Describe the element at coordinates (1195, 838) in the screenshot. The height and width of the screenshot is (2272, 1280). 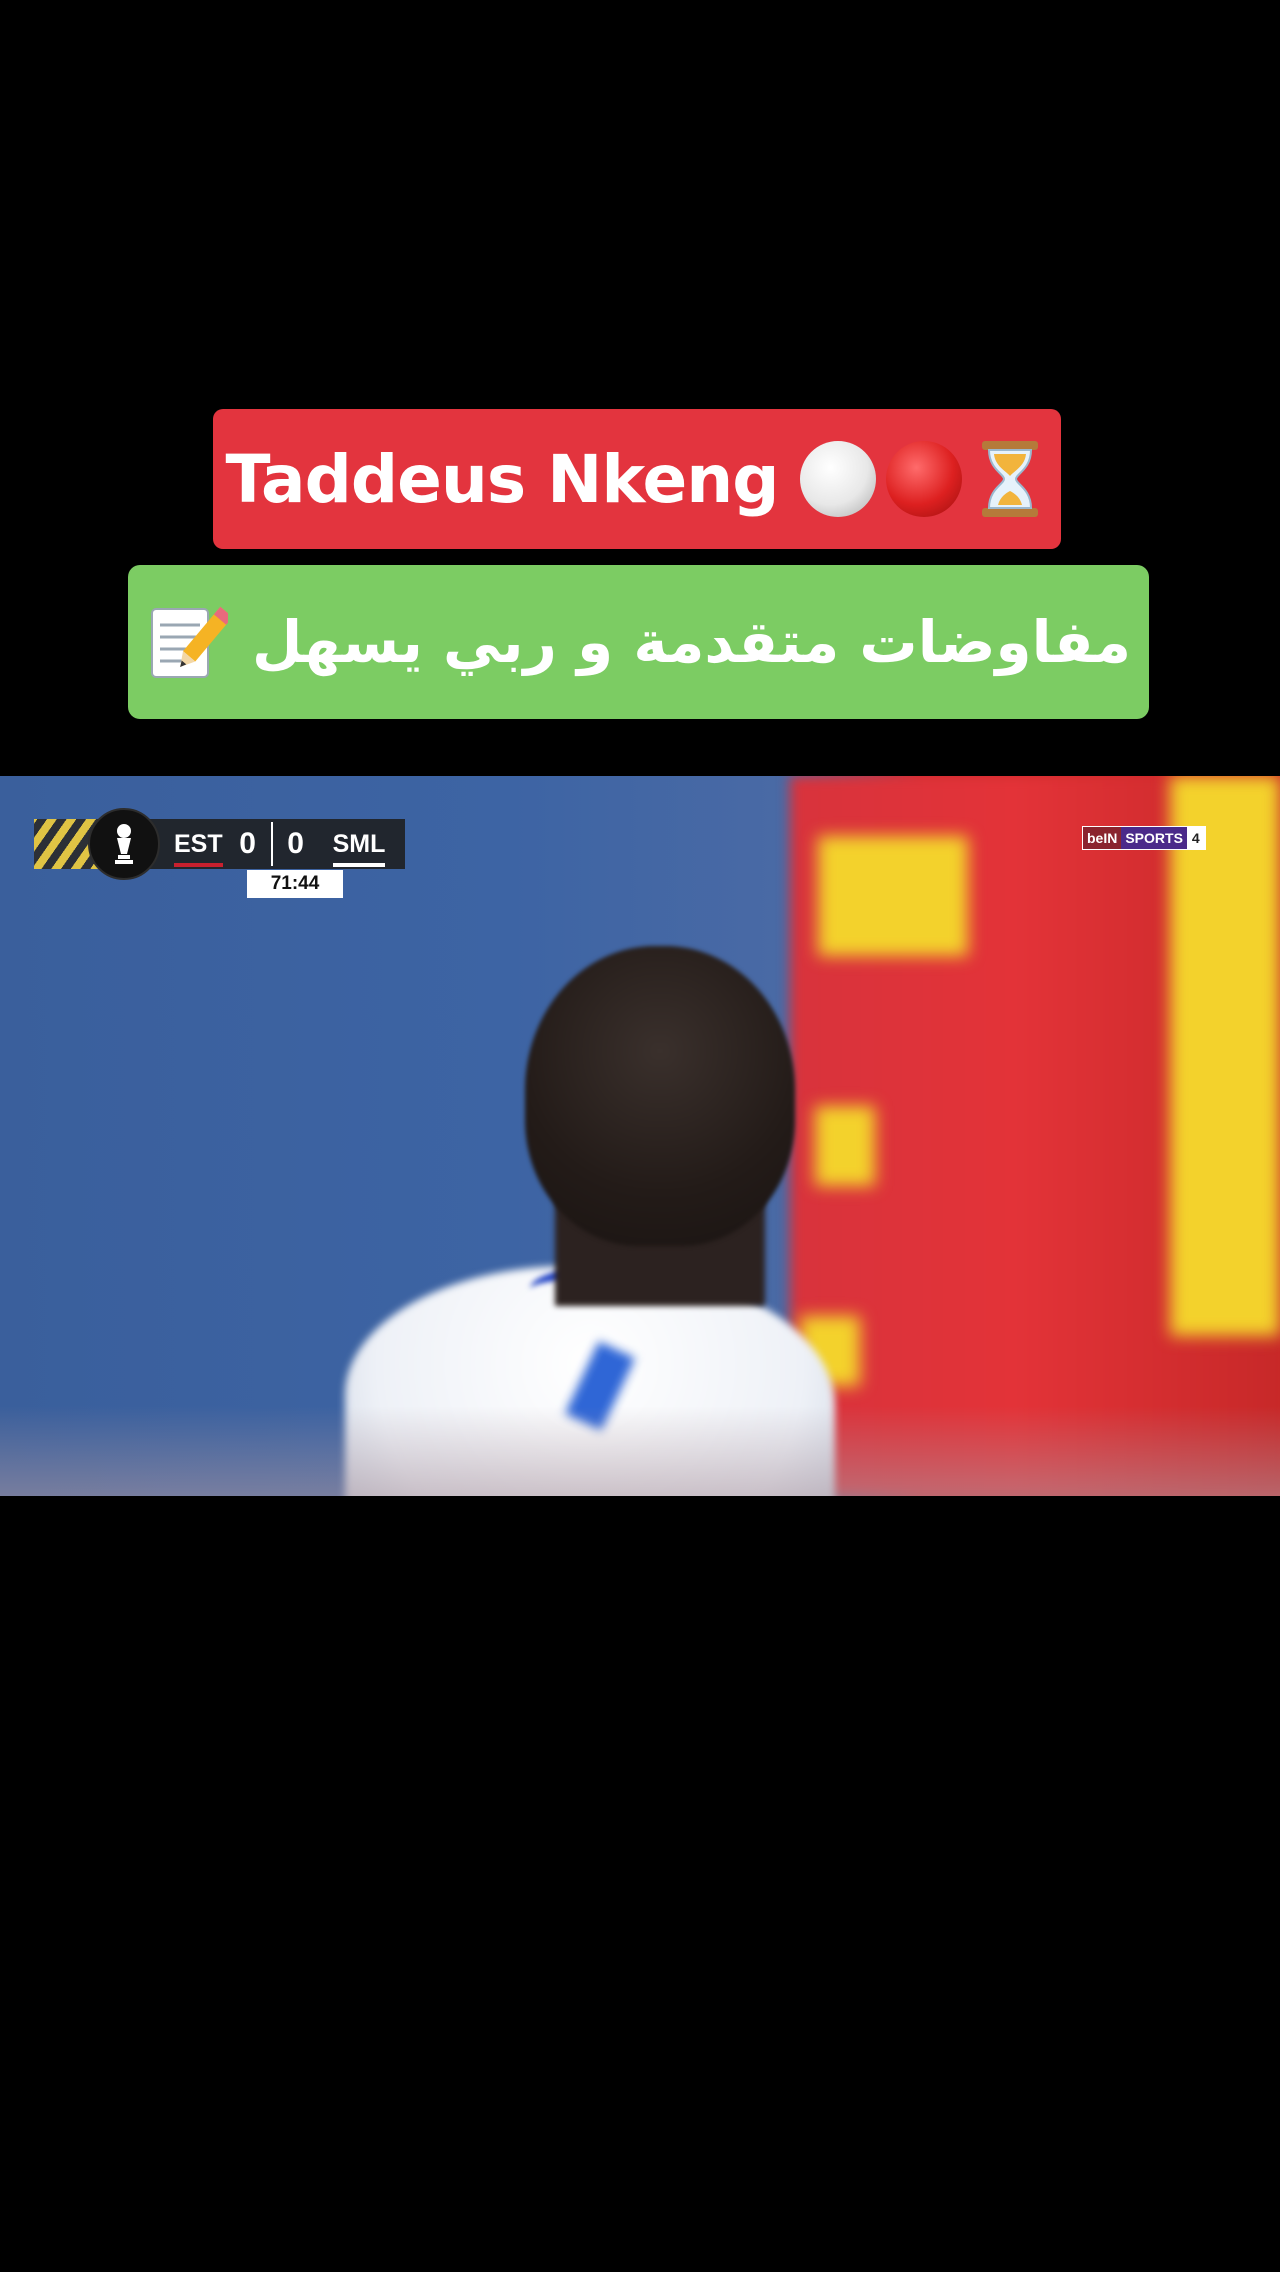
I see `broadcaster-channel: 4` at that location.